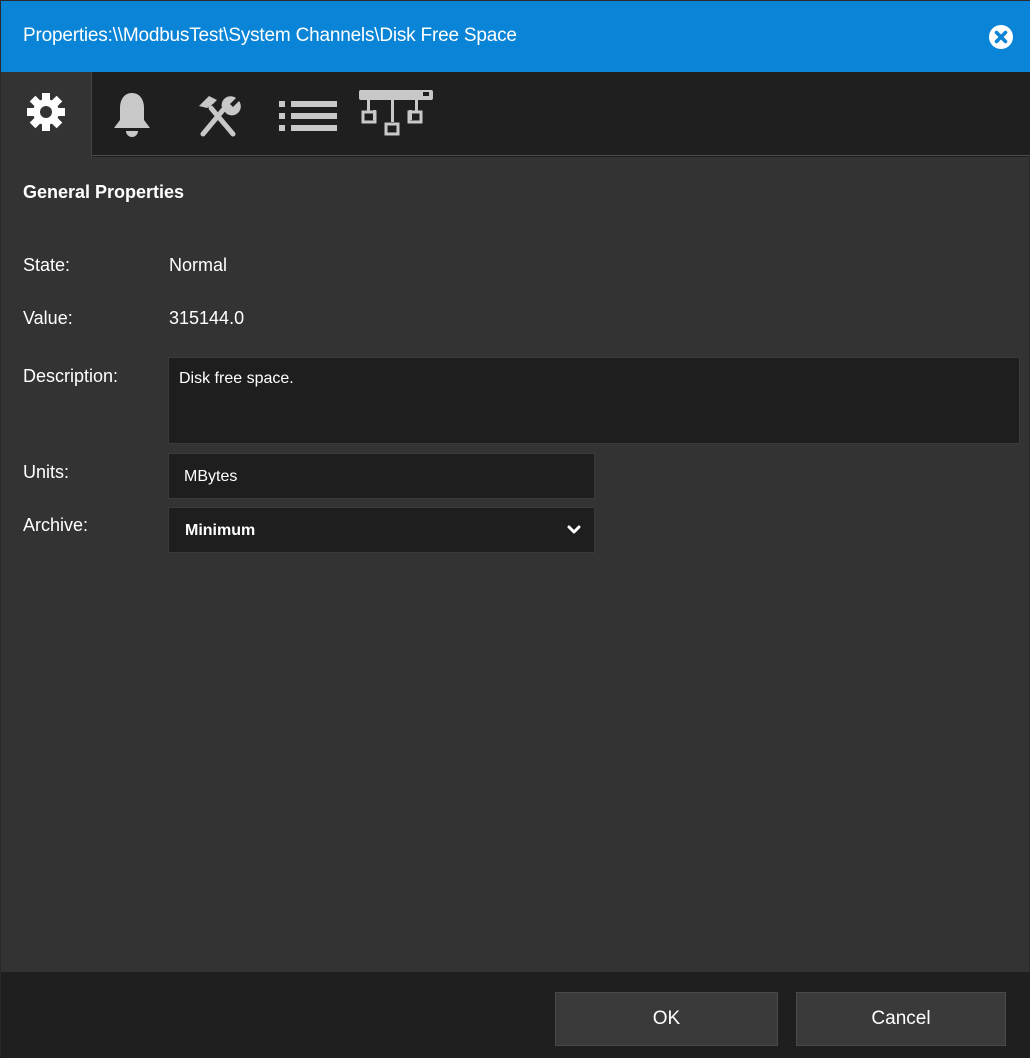  What do you see at coordinates (220, 116) in the screenshot?
I see `tools-icon` at bounding box center [220, 116].